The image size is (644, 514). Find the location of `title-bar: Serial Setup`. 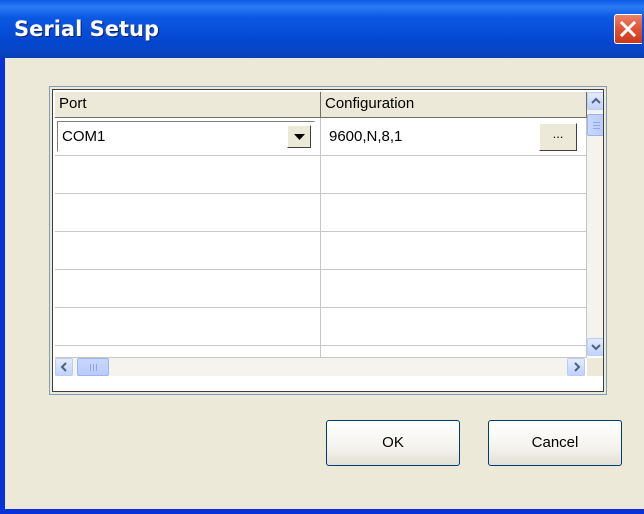

title-bar: Serial Setup is located at coordinates (322, 29).